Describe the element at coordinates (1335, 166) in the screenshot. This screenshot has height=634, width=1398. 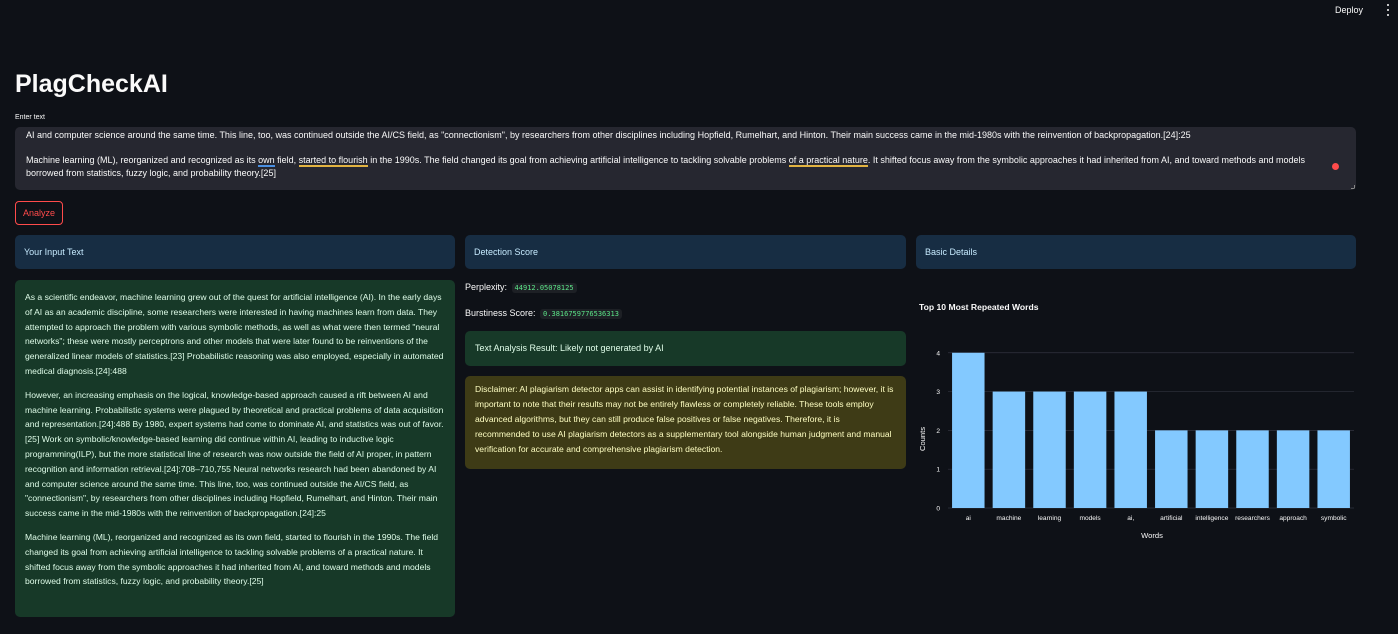
I see `recording-indicator-icon` at that location.